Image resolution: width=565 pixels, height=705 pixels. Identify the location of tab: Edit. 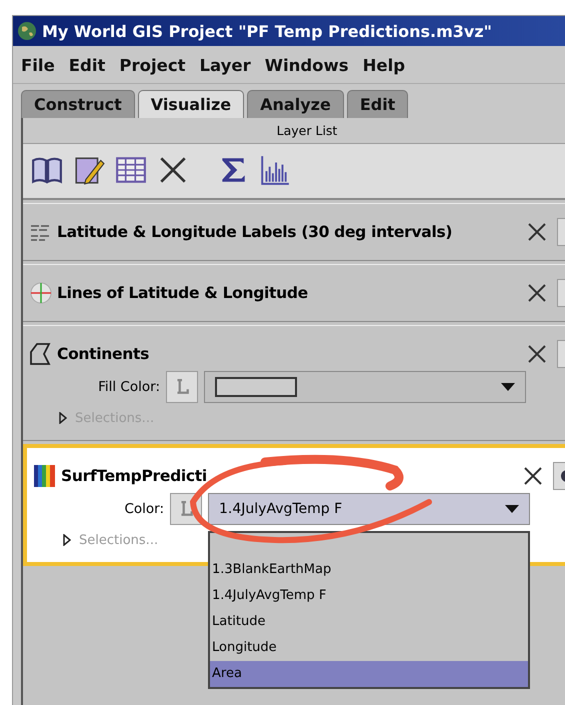
(377, 104).